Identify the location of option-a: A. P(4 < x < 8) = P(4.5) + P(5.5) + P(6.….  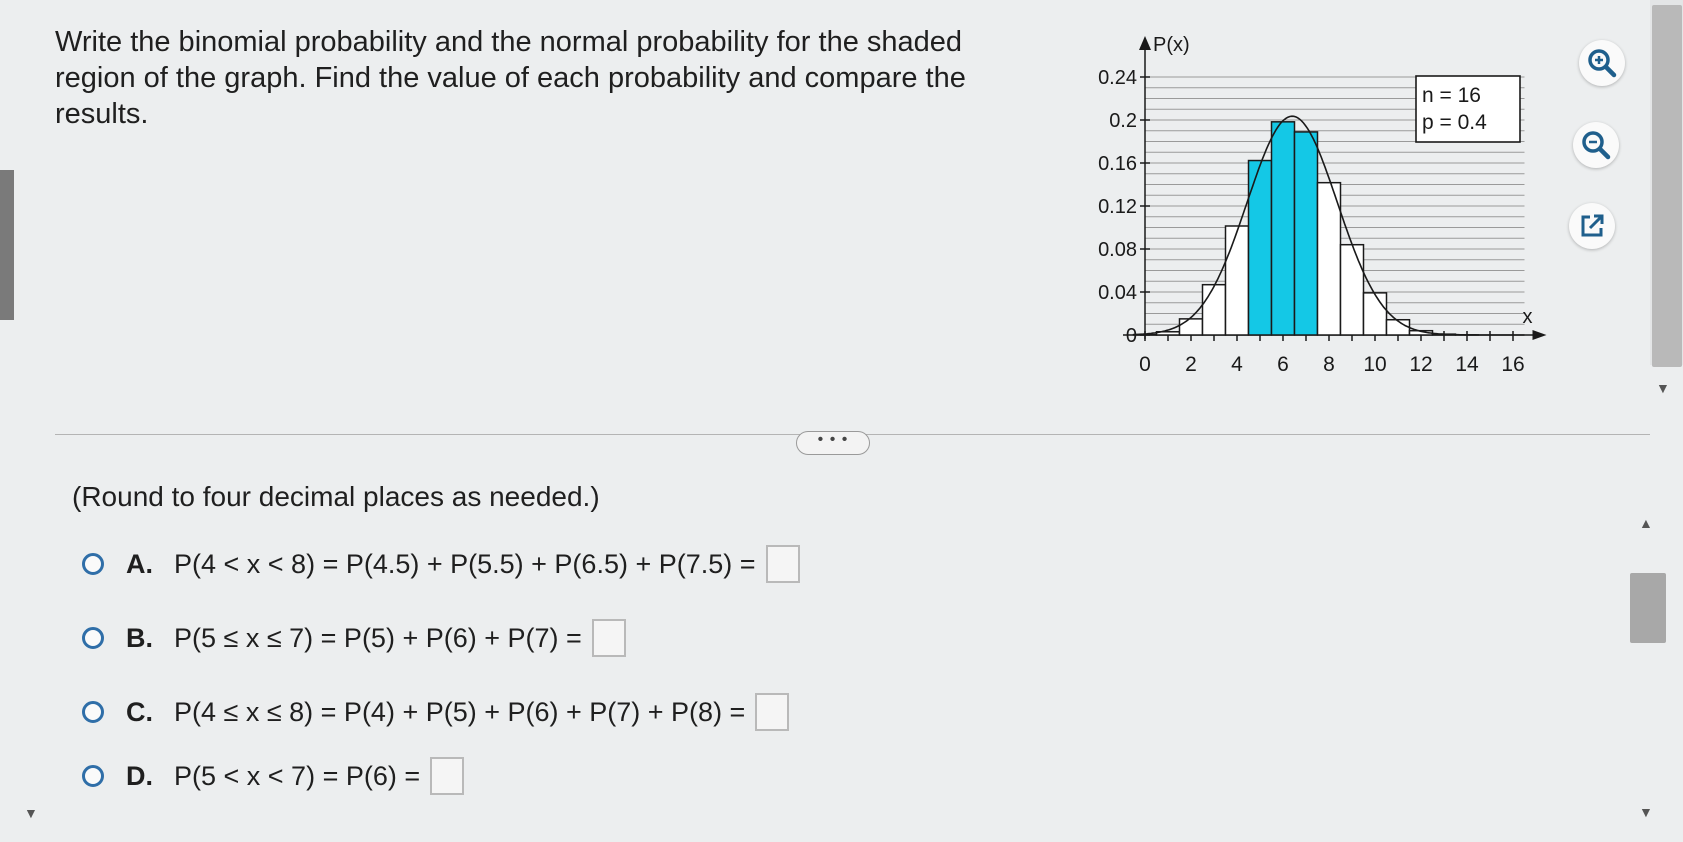
(441, 564).